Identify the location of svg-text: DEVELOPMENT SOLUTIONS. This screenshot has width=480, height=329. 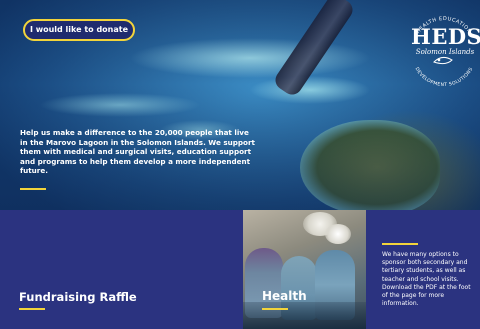
(444, 76).